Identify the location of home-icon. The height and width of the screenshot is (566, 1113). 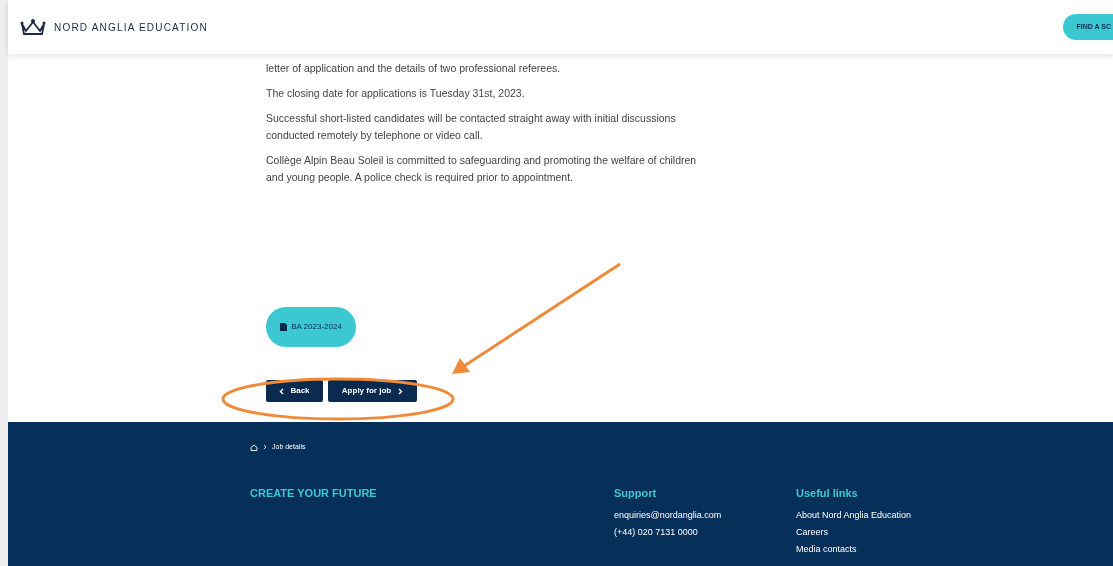
(254, 447).